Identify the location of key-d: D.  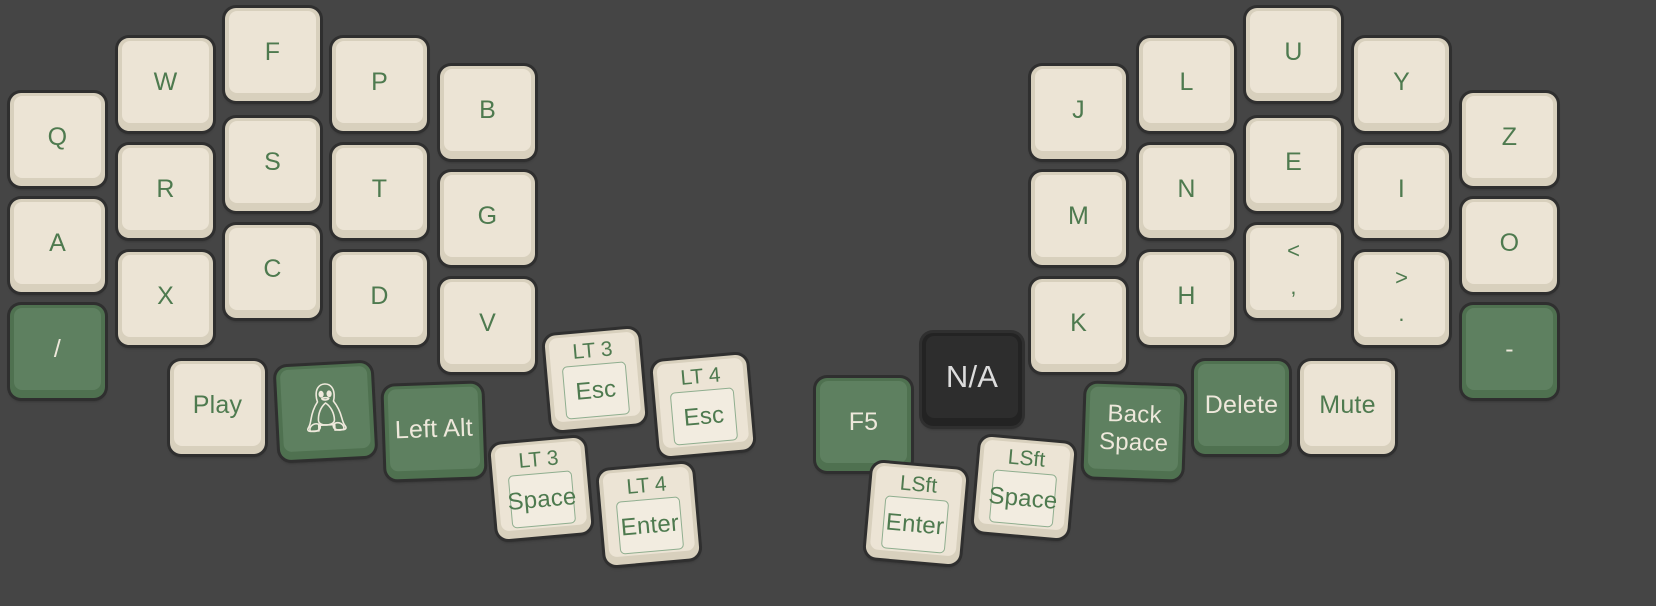
(379, 298).